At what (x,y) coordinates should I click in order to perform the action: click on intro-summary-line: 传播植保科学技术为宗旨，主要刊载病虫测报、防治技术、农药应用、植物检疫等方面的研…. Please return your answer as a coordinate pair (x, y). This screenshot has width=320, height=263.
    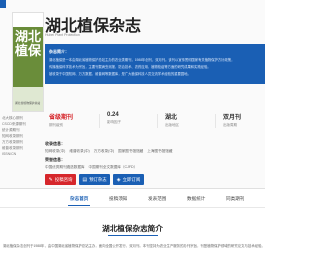
    Looking at the image, I should click on (130, 67).